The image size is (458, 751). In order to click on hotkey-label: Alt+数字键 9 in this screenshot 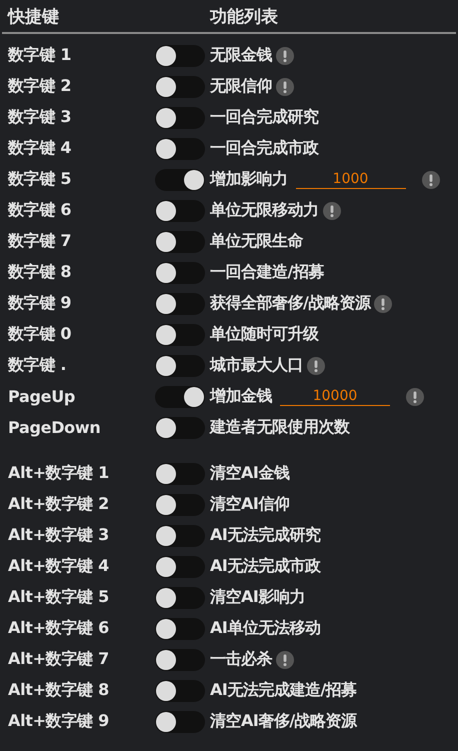, I will do `click(58, 721)`.